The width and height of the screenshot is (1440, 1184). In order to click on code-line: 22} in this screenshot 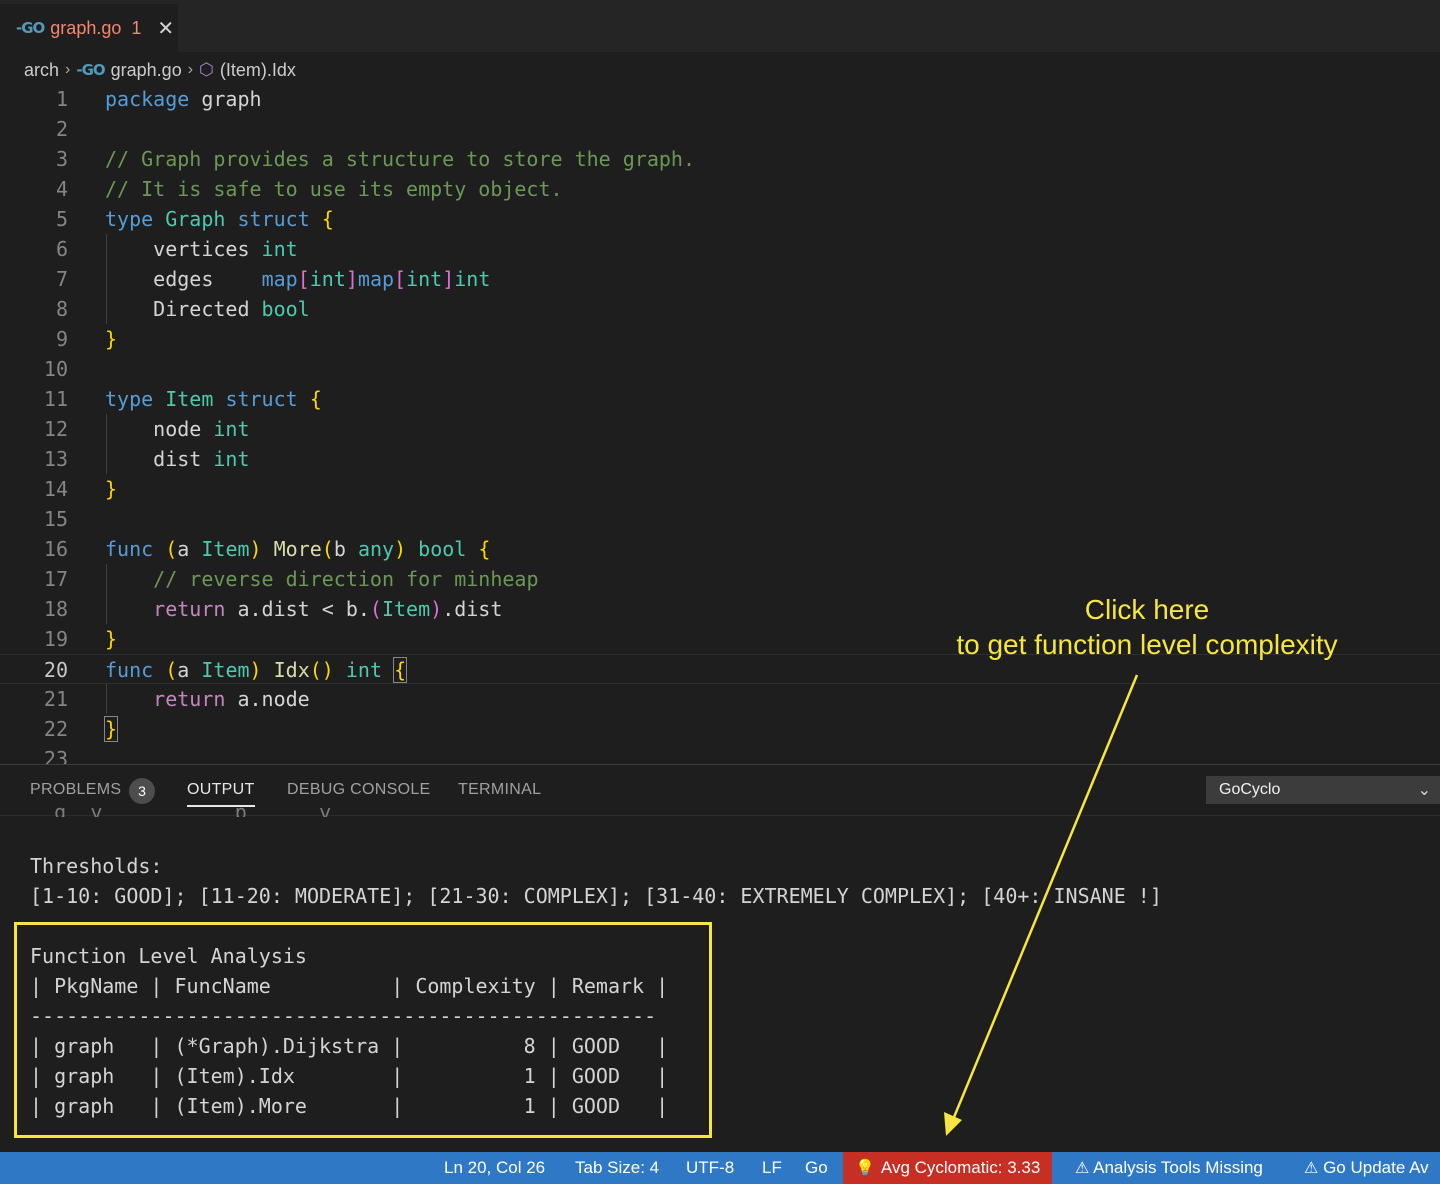, I will do `click(81, 729)`.